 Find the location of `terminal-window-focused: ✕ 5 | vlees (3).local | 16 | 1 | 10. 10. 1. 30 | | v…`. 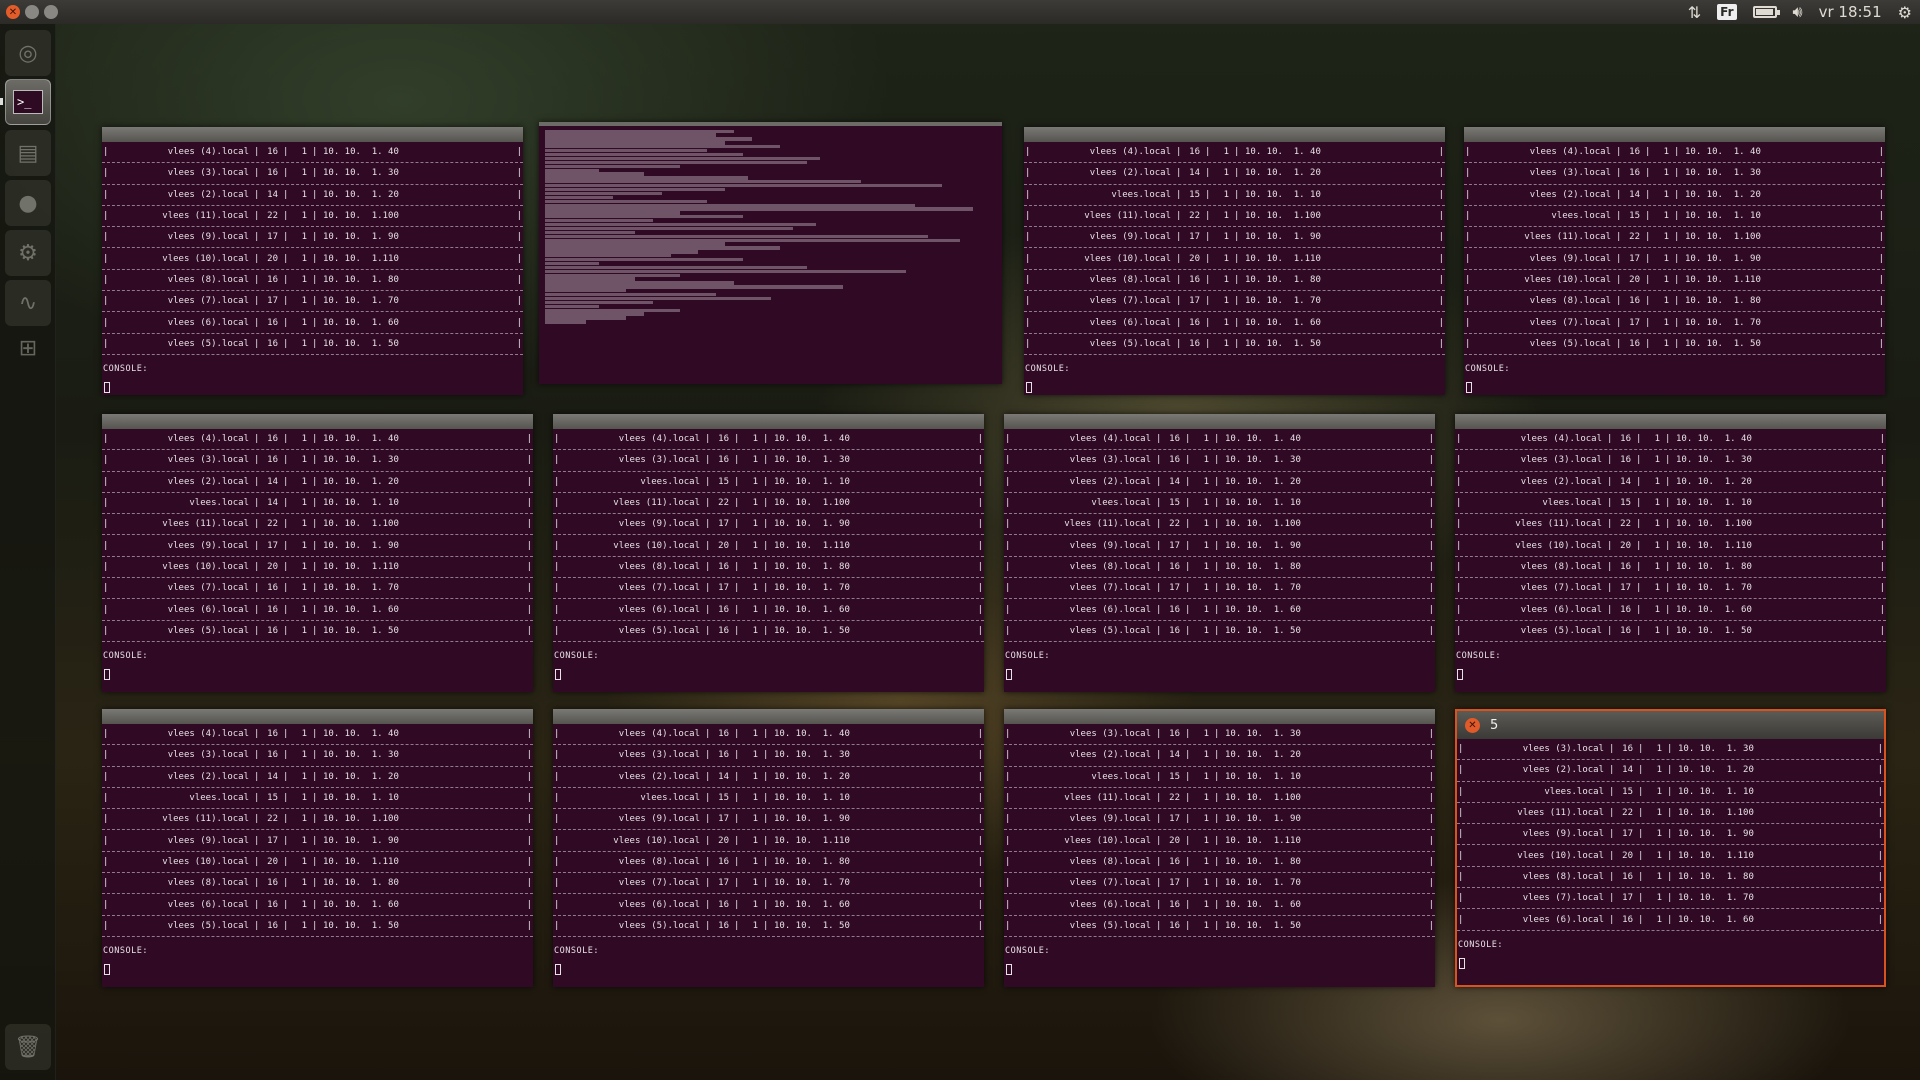

terminal-window-focused: ✕ 5 | vlees (3).local | 16 | 1 | 10. 10. 1. 30 | | v… is located at coordinates (1670, 848).